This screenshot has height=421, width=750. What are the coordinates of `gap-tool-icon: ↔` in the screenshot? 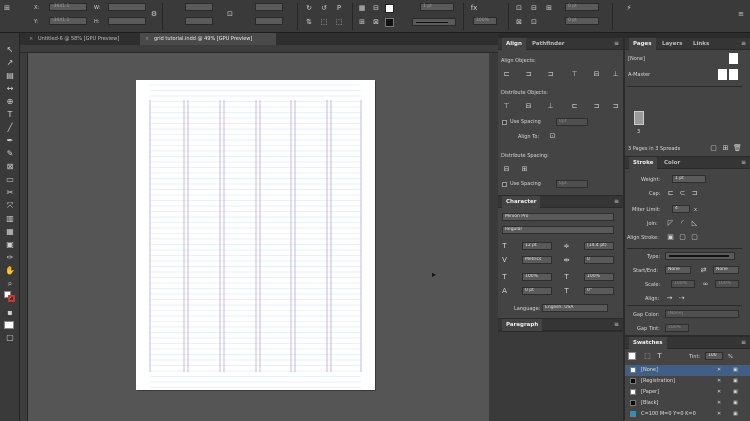 It's located at (10, 89).